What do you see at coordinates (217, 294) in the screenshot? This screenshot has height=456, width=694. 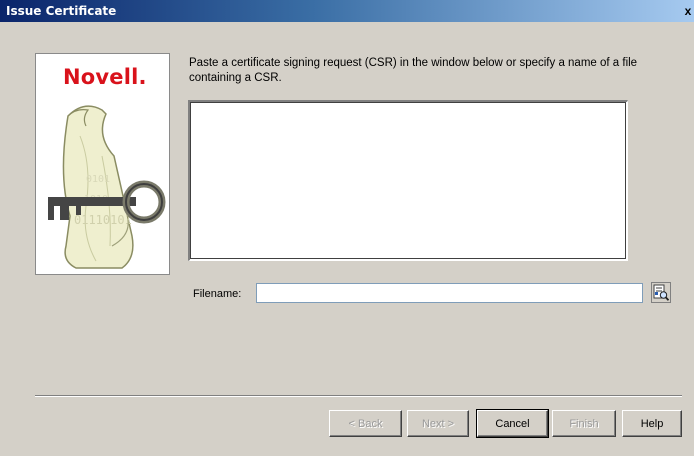 I see `filename-label: Filename:` at bounding box center [217, 294].